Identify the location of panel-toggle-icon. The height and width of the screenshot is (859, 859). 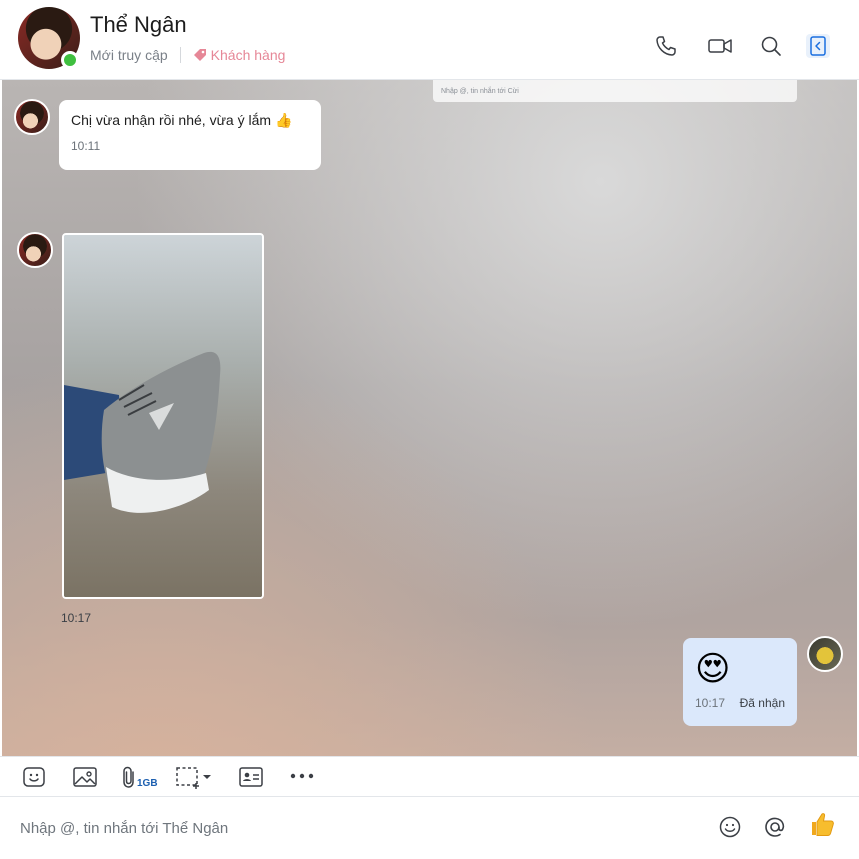
(818, 46).